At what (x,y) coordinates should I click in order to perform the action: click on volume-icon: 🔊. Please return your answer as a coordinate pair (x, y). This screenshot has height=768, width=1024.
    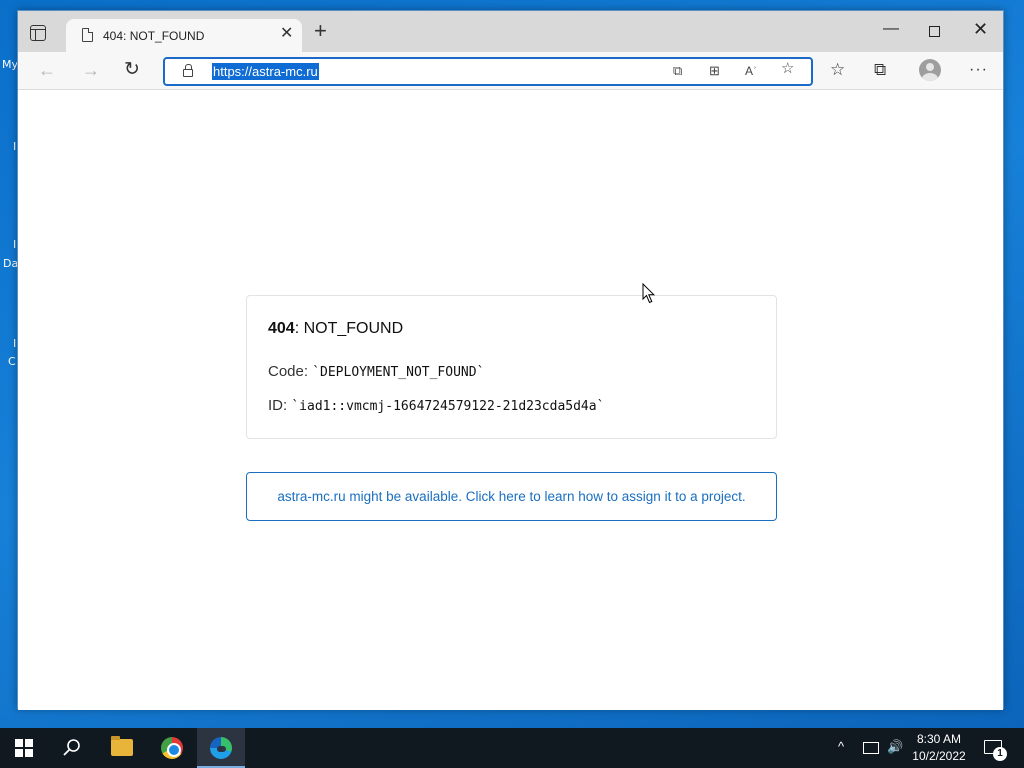
    Looking at the image, I should click on (895, 747).